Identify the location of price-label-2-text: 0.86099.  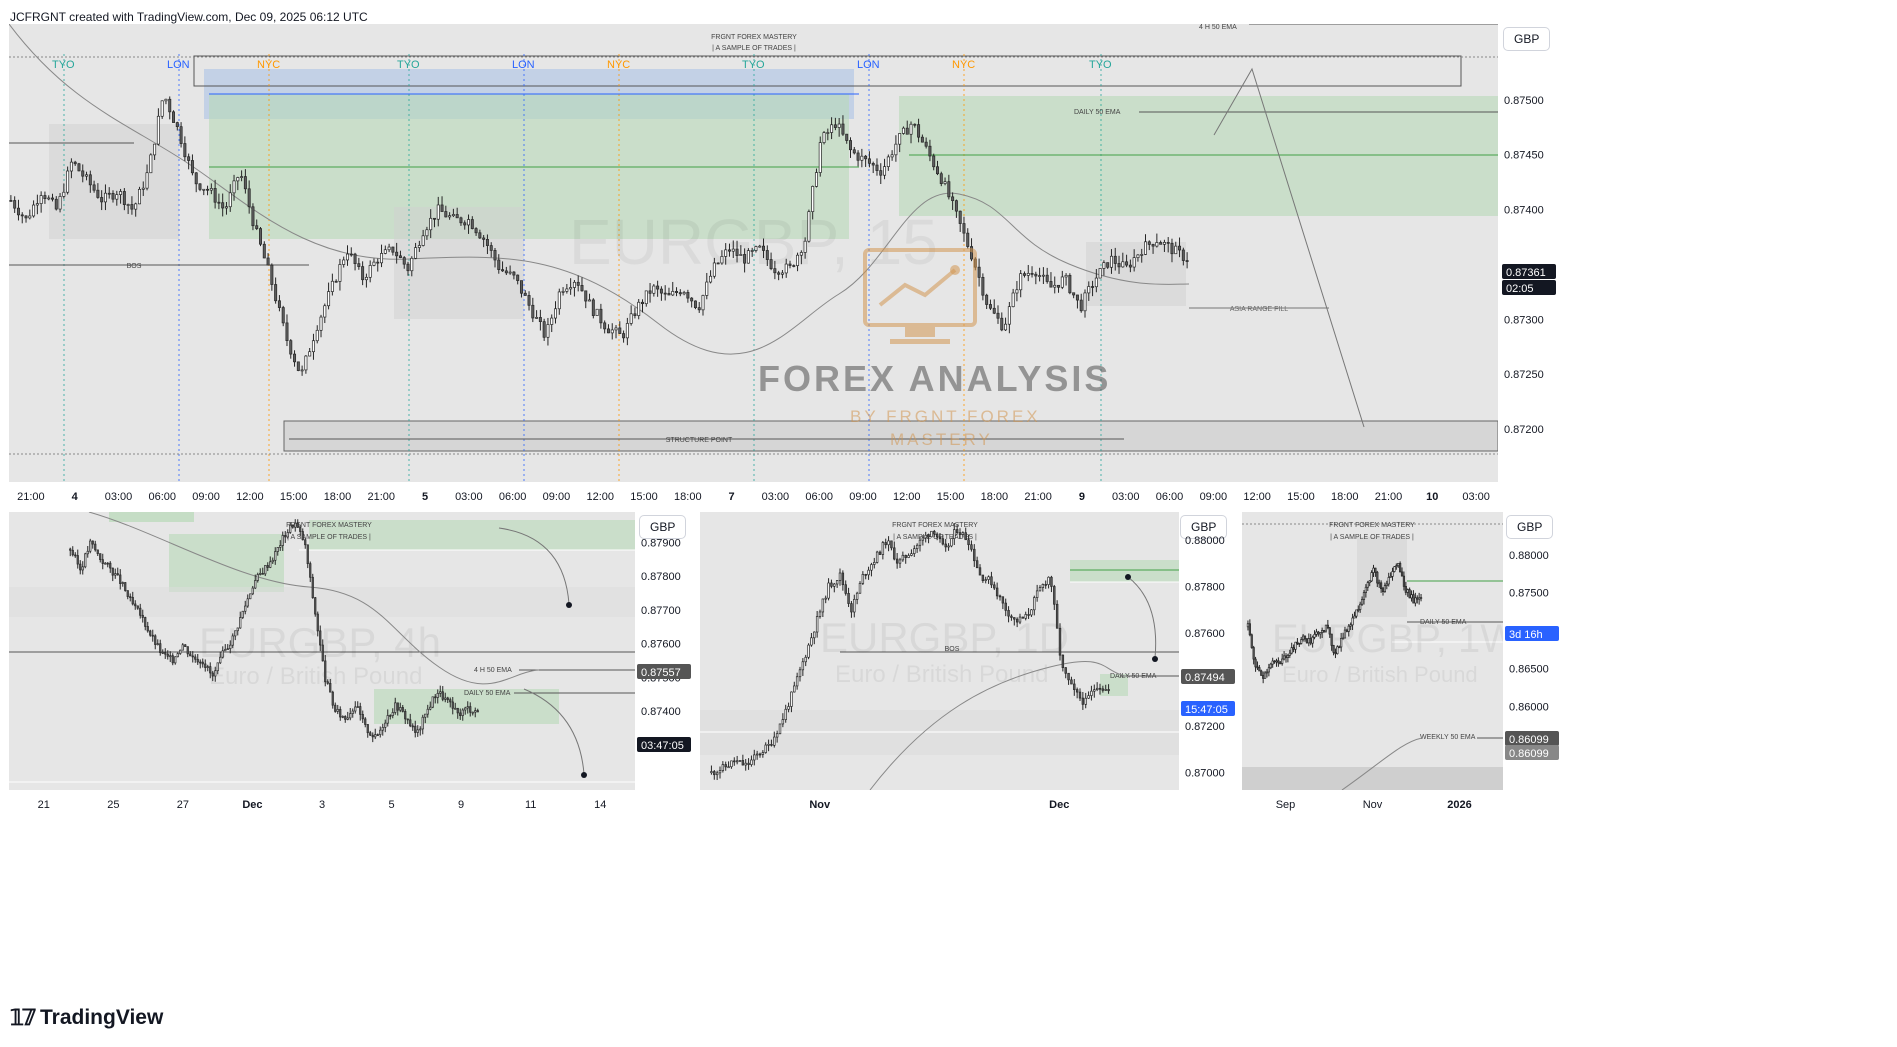
(1529, 754).